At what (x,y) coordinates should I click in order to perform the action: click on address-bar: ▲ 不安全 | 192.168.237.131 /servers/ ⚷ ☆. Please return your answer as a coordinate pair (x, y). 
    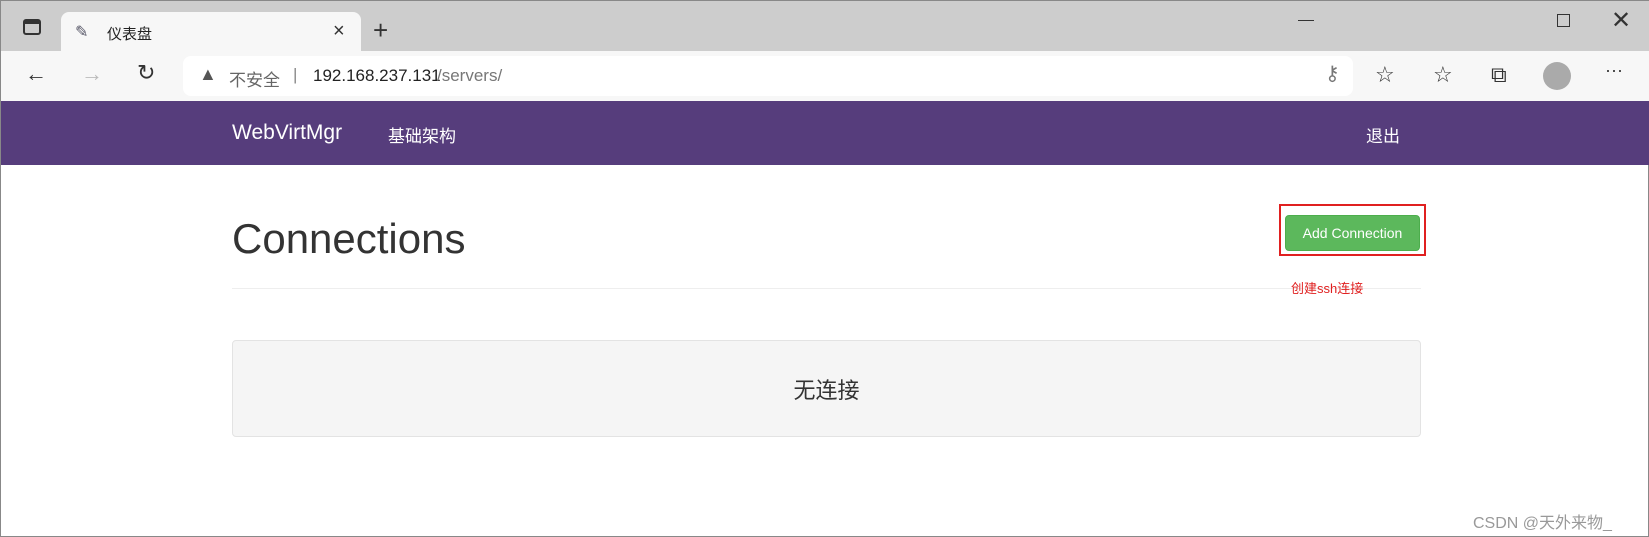
    Looking at the image, I should click on (789, 76).